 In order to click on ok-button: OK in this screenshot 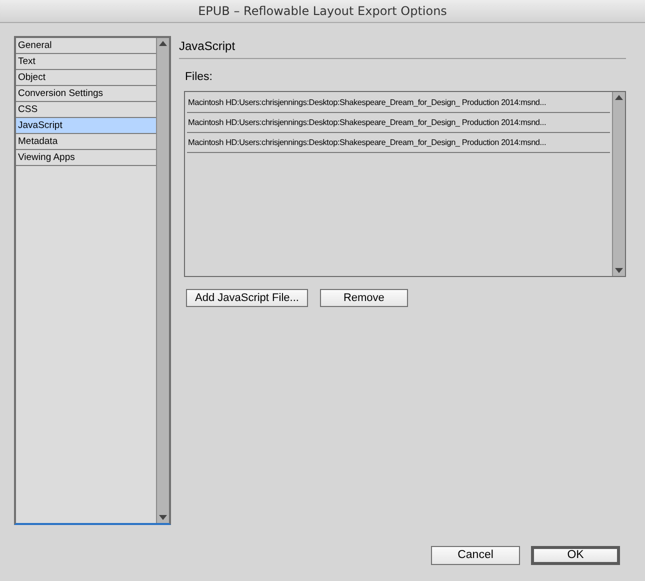, I will do `click(575, 555)`.